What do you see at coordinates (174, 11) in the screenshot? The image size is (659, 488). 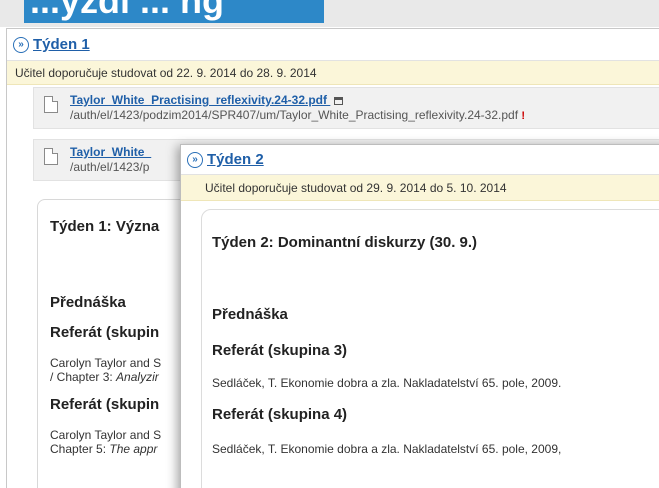 I see `top-heading-fragment: ...yzdi ... ng` at bounding box center [174, 11].